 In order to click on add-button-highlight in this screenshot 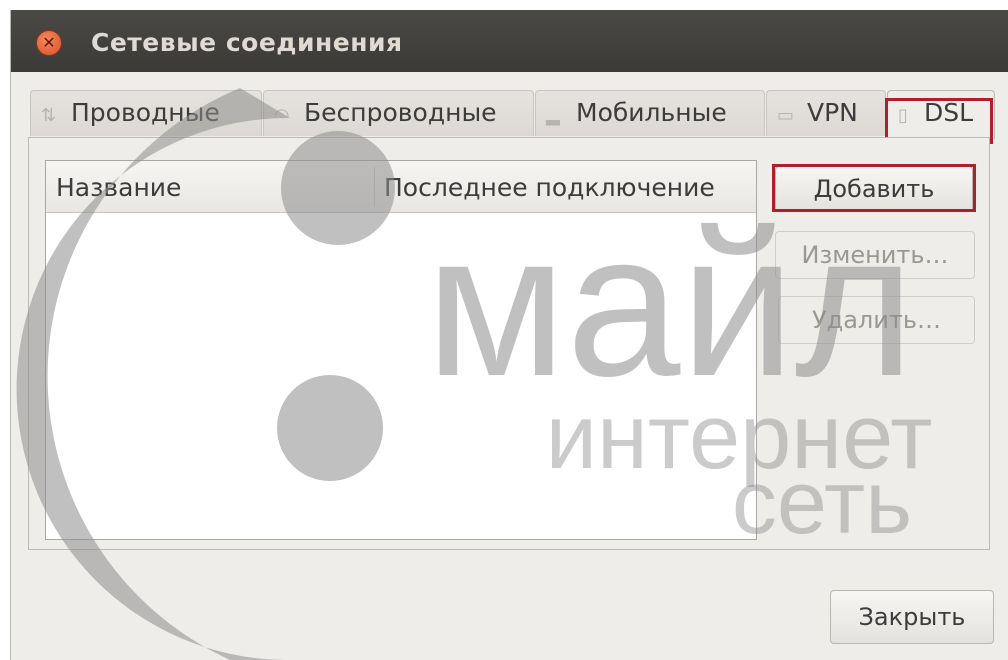, I will do `click(874, 188)`.